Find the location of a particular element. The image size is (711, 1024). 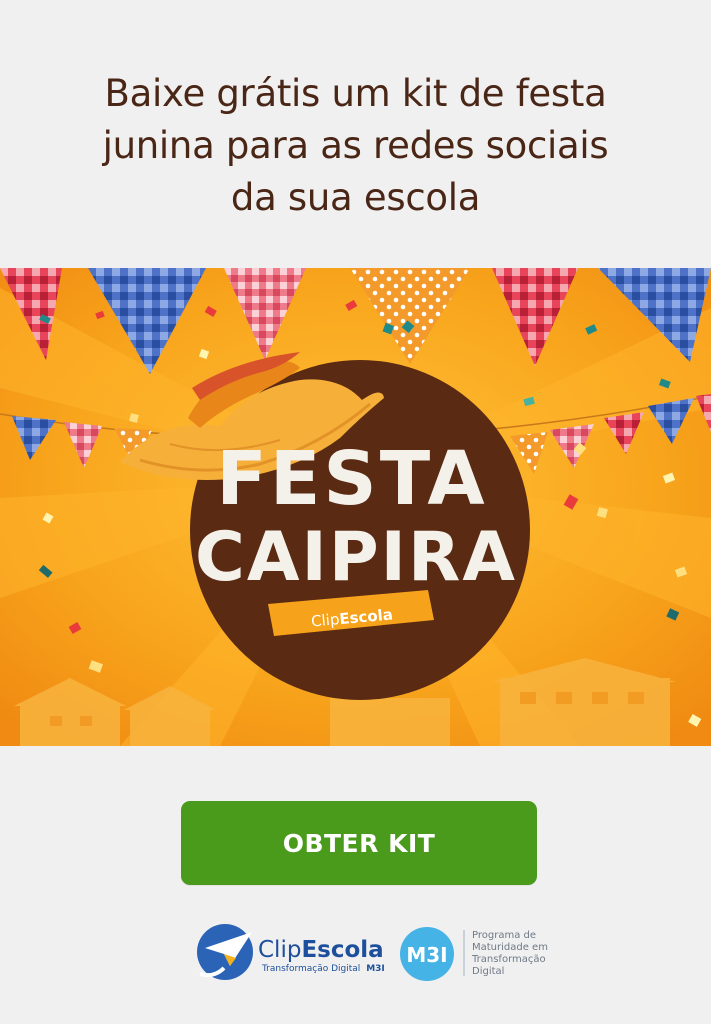

clip-tagline-mark: M3I is located at coordinates (375, 969).